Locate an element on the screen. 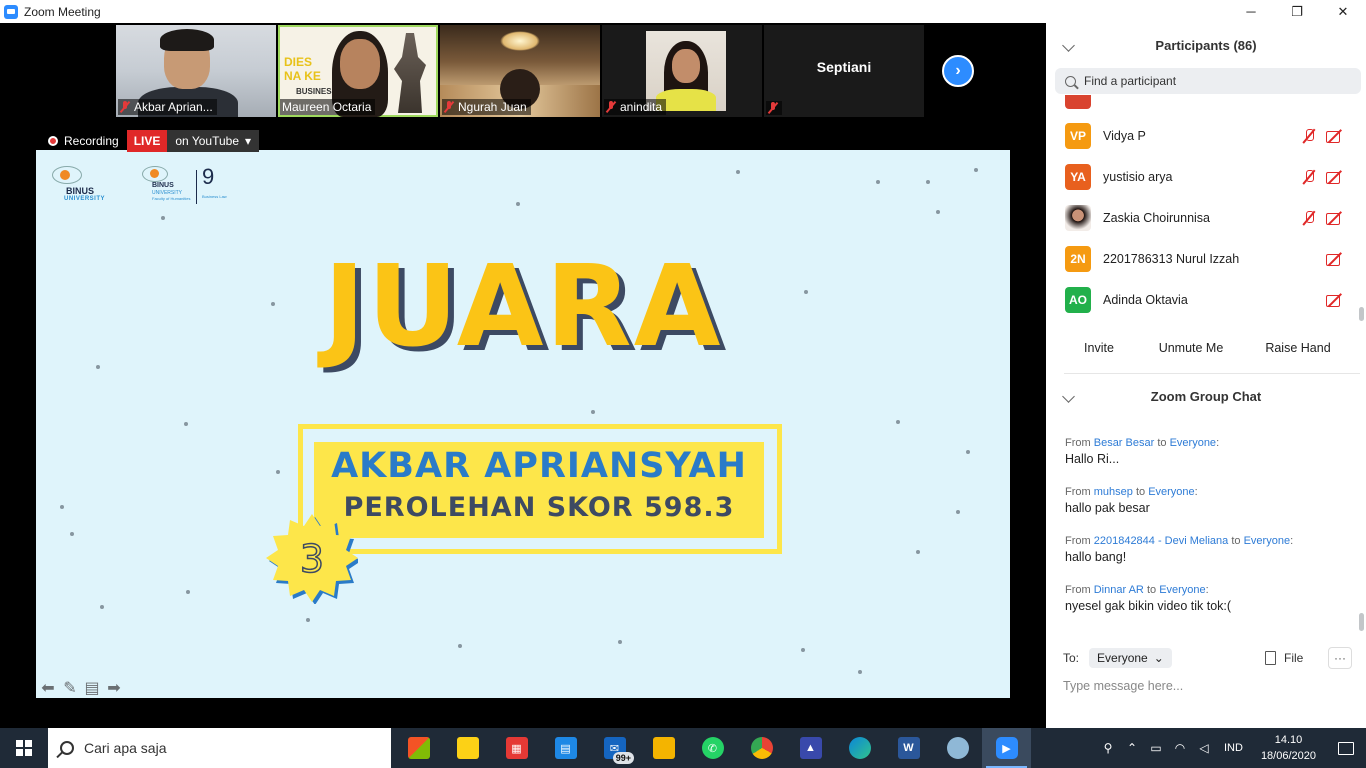 The width and height of the screenshot is (1366, 768). tile-name-label: Maureen Octaria is located at coordinates (328, 107).